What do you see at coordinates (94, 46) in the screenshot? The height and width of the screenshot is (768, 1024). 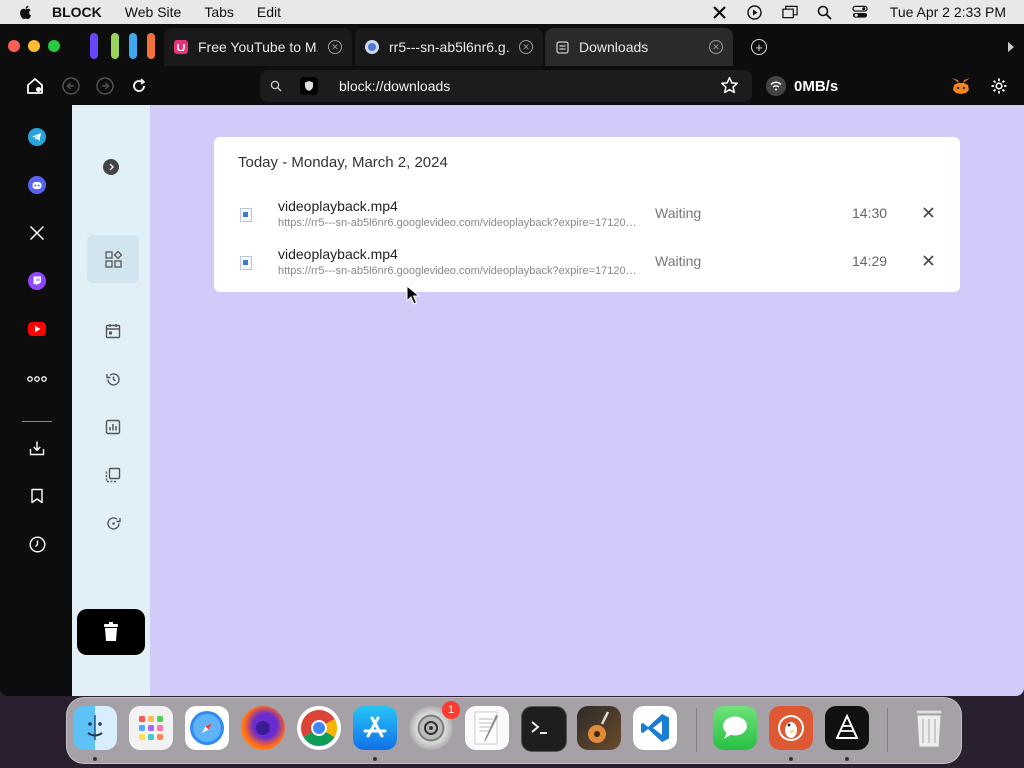 I see `workspace-pill-purple` at bounding box center [94, 46].